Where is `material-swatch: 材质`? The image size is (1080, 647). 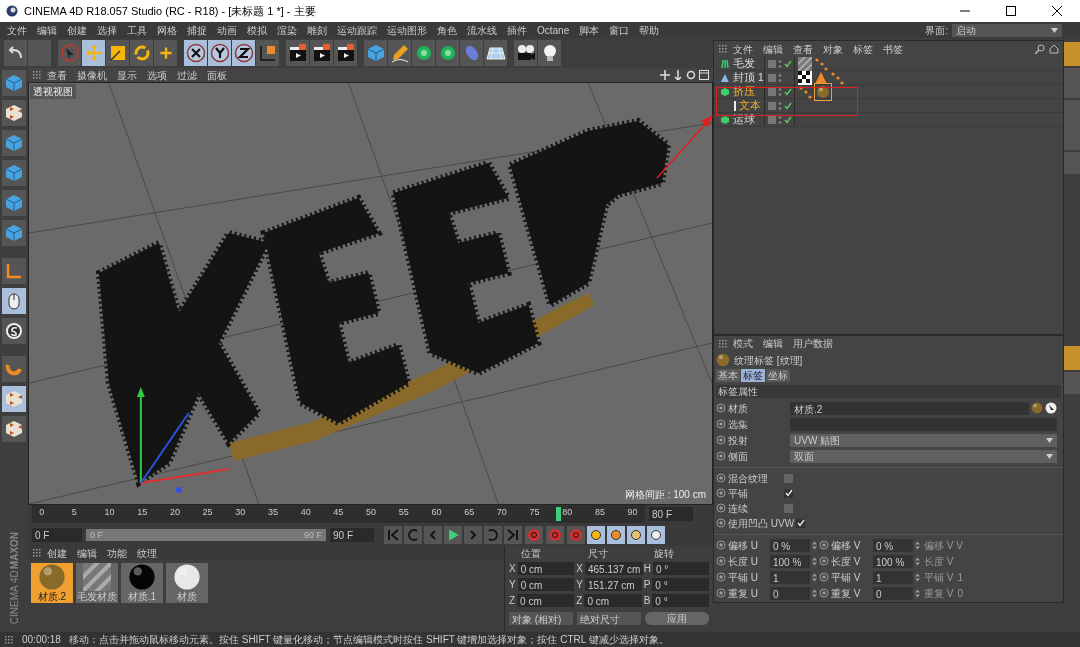
material-swatch: 材质 is located at coordinates (187, 583).